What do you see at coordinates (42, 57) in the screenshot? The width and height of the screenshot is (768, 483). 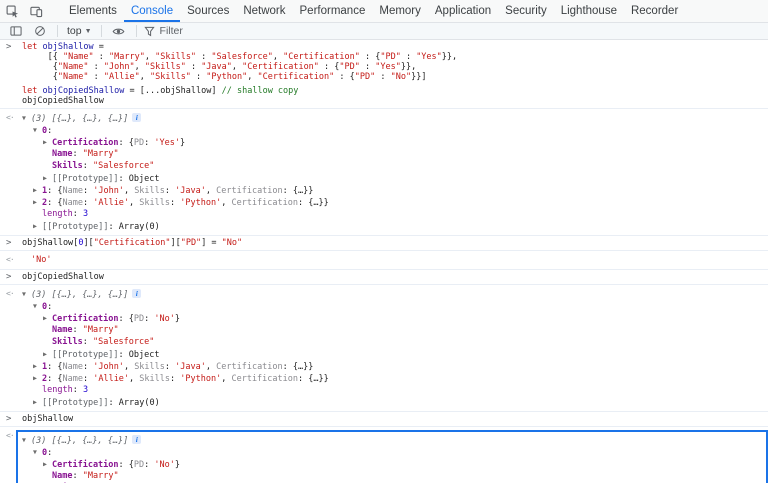 I see `token-pn: [{` at bounding box center [42, 57].